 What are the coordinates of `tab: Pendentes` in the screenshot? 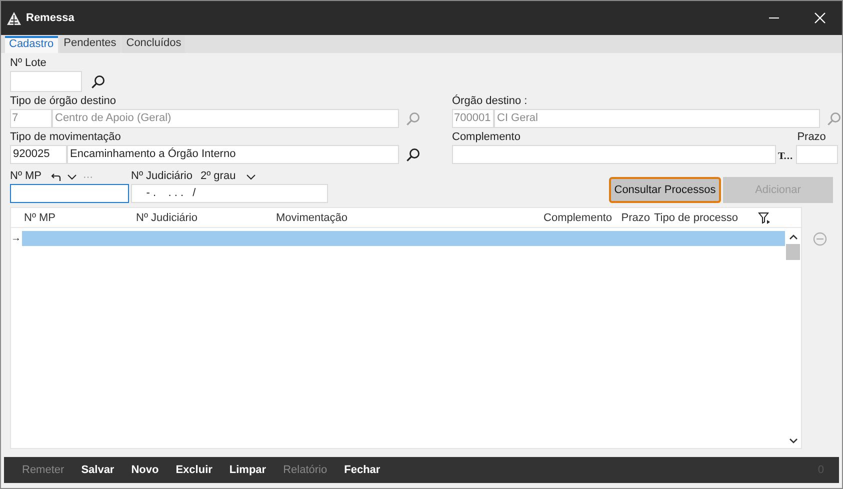 It's located at (90, 44).